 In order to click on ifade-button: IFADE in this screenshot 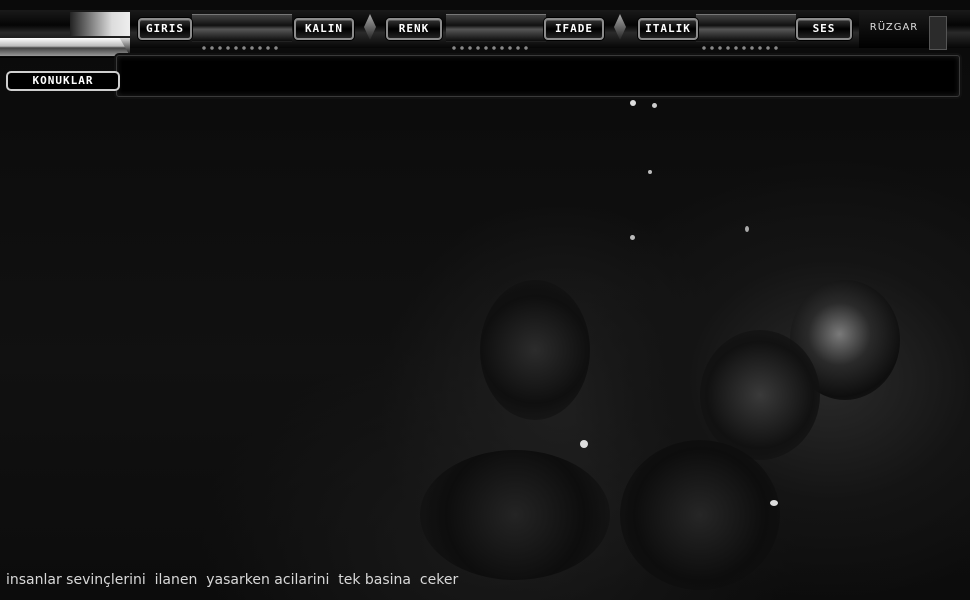, I will do `click(574, 29)`.